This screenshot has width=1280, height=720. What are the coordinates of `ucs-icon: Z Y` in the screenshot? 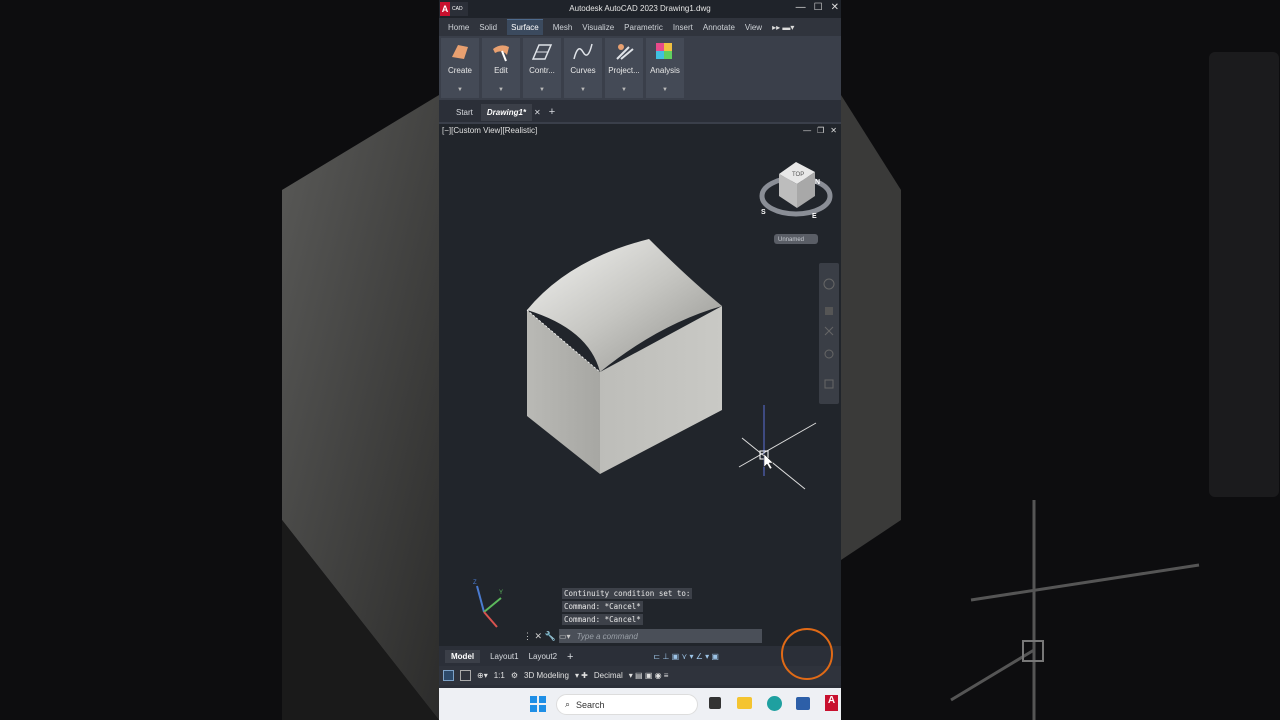 It's located at (488, 604).